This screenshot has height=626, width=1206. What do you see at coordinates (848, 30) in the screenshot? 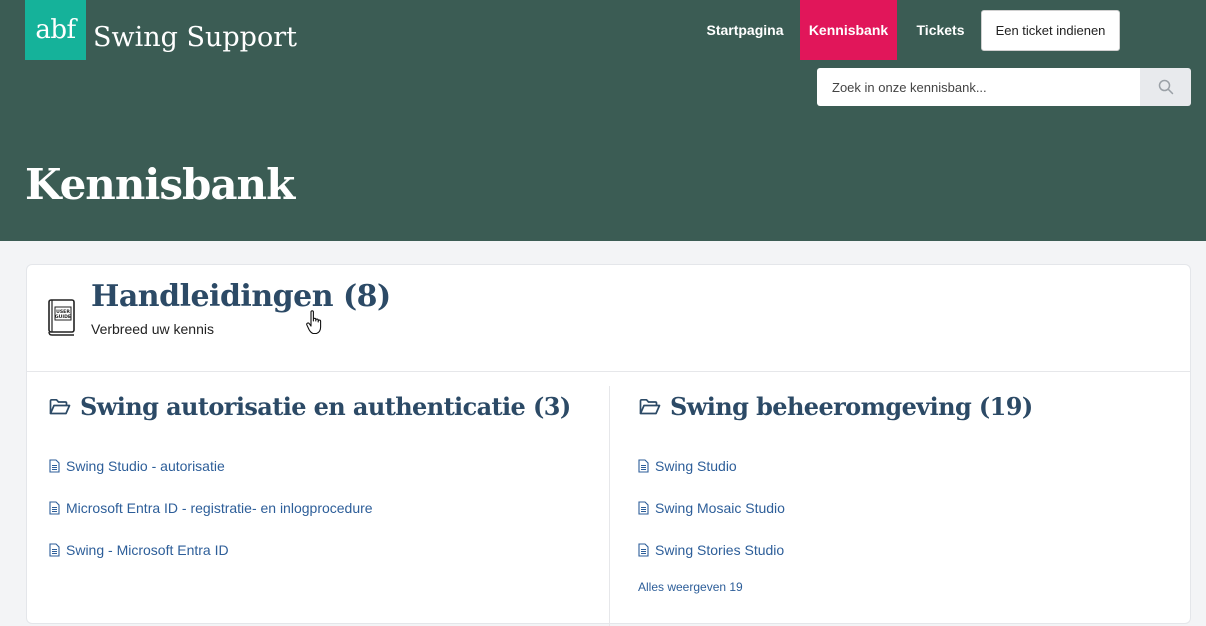
I see `nav-knowledge-base: Kennisbank` at bounding box center [848, 30].